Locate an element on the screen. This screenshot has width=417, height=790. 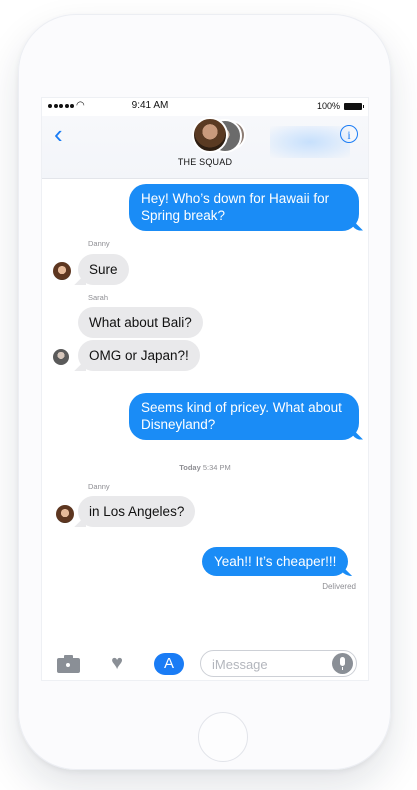
message-input-bar: ♥ A is located at coordinates (205, 663).